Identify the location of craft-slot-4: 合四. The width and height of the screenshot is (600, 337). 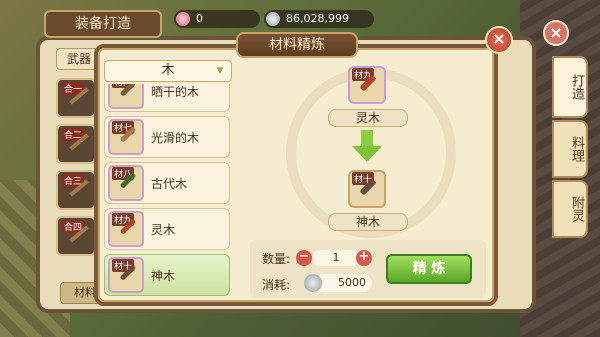
(76, 236).